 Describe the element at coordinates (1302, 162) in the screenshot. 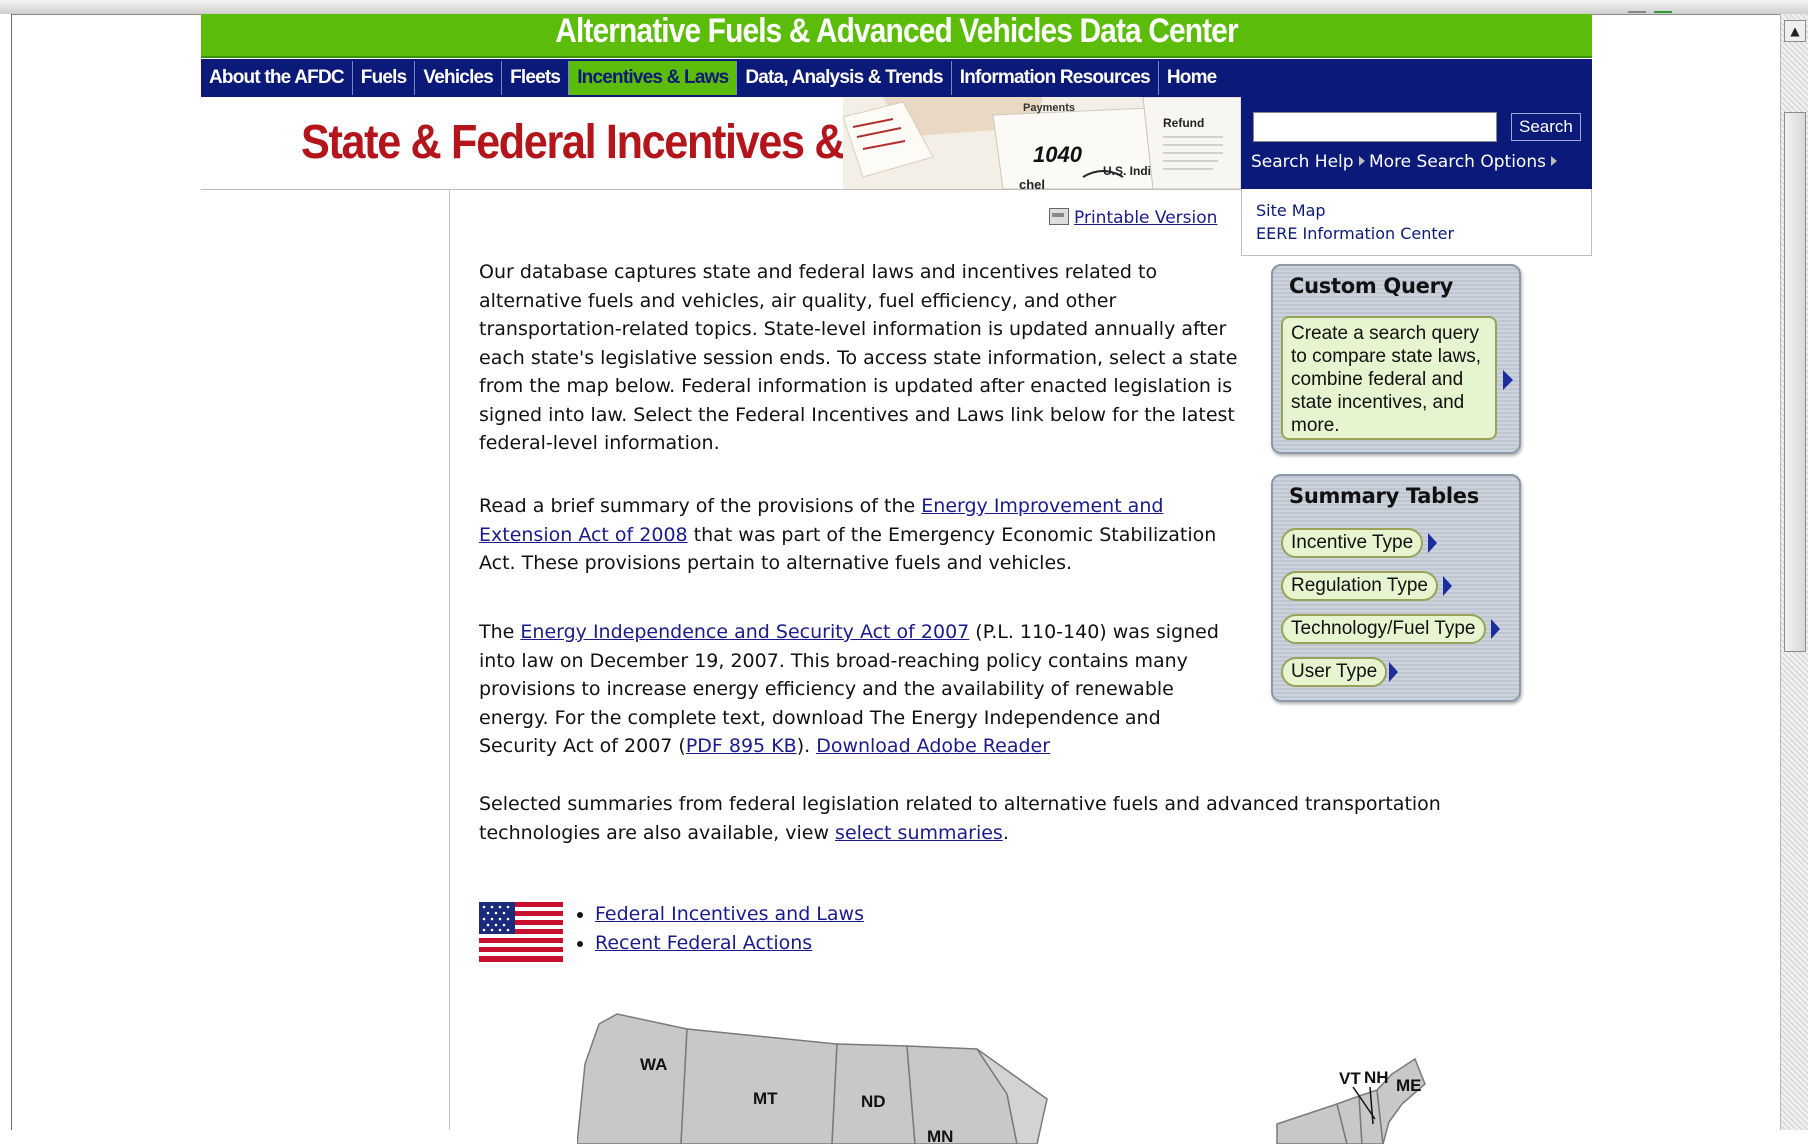

I see `search-help-label: Search Help` at that location.